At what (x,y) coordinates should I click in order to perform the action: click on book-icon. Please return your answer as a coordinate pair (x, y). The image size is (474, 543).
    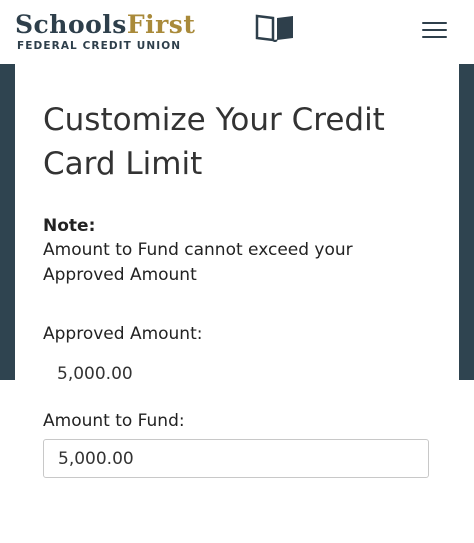
    Looking at the image, I should click on (274, 28).